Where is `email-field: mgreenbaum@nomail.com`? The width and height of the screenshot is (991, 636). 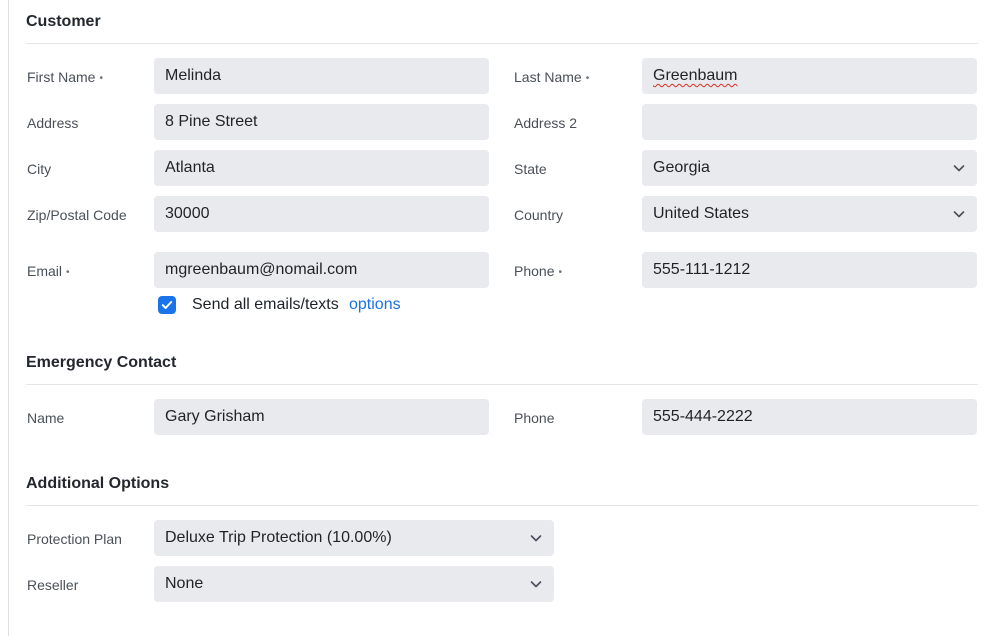 email-field: mgreenbaum@nomail.com is located at coordinates (321, 270).